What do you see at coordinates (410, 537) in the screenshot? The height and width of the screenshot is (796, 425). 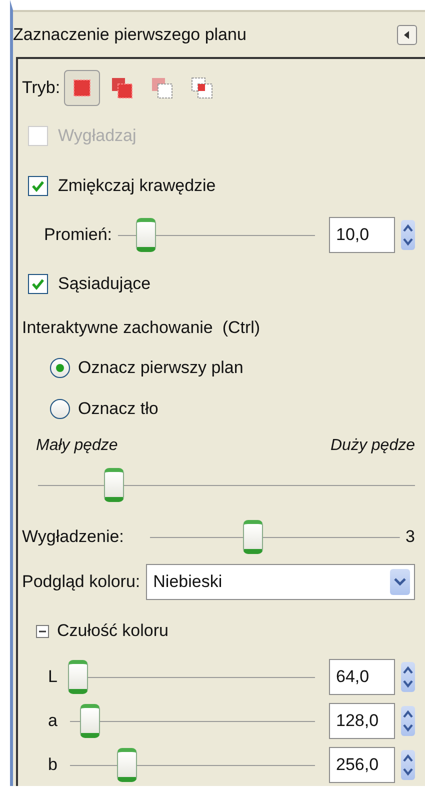 I see `smoothing-value: 3` at bounding box center [410, 537].